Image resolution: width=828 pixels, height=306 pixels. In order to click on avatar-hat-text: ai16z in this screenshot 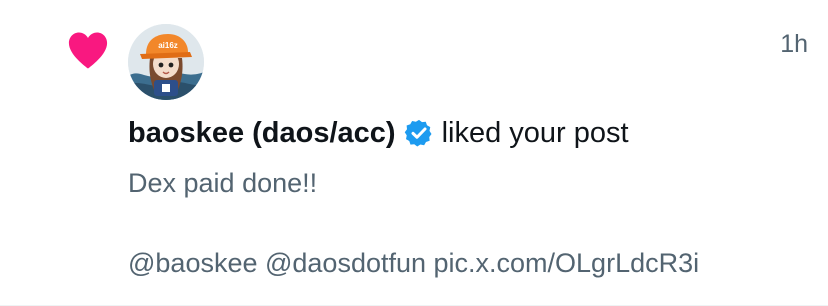, I will do `click(168, 45)`.